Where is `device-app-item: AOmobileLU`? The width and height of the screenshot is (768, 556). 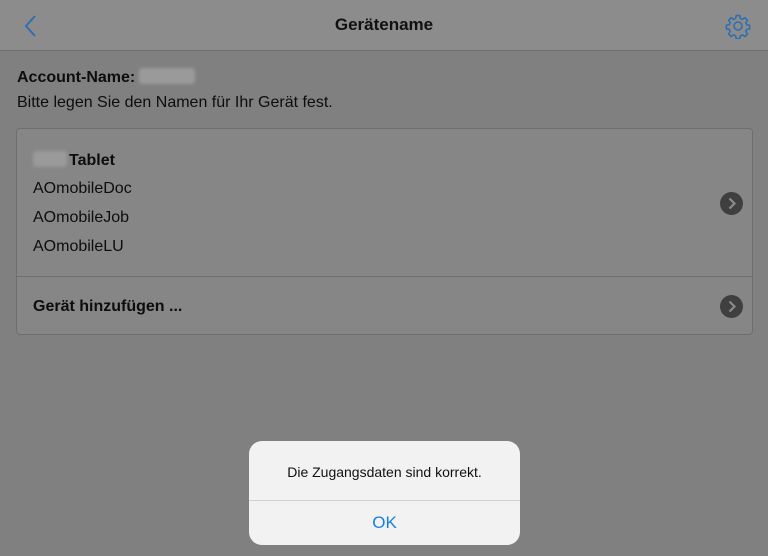
device-app-item: AOmobileLU is located at coordinates (78, 246).